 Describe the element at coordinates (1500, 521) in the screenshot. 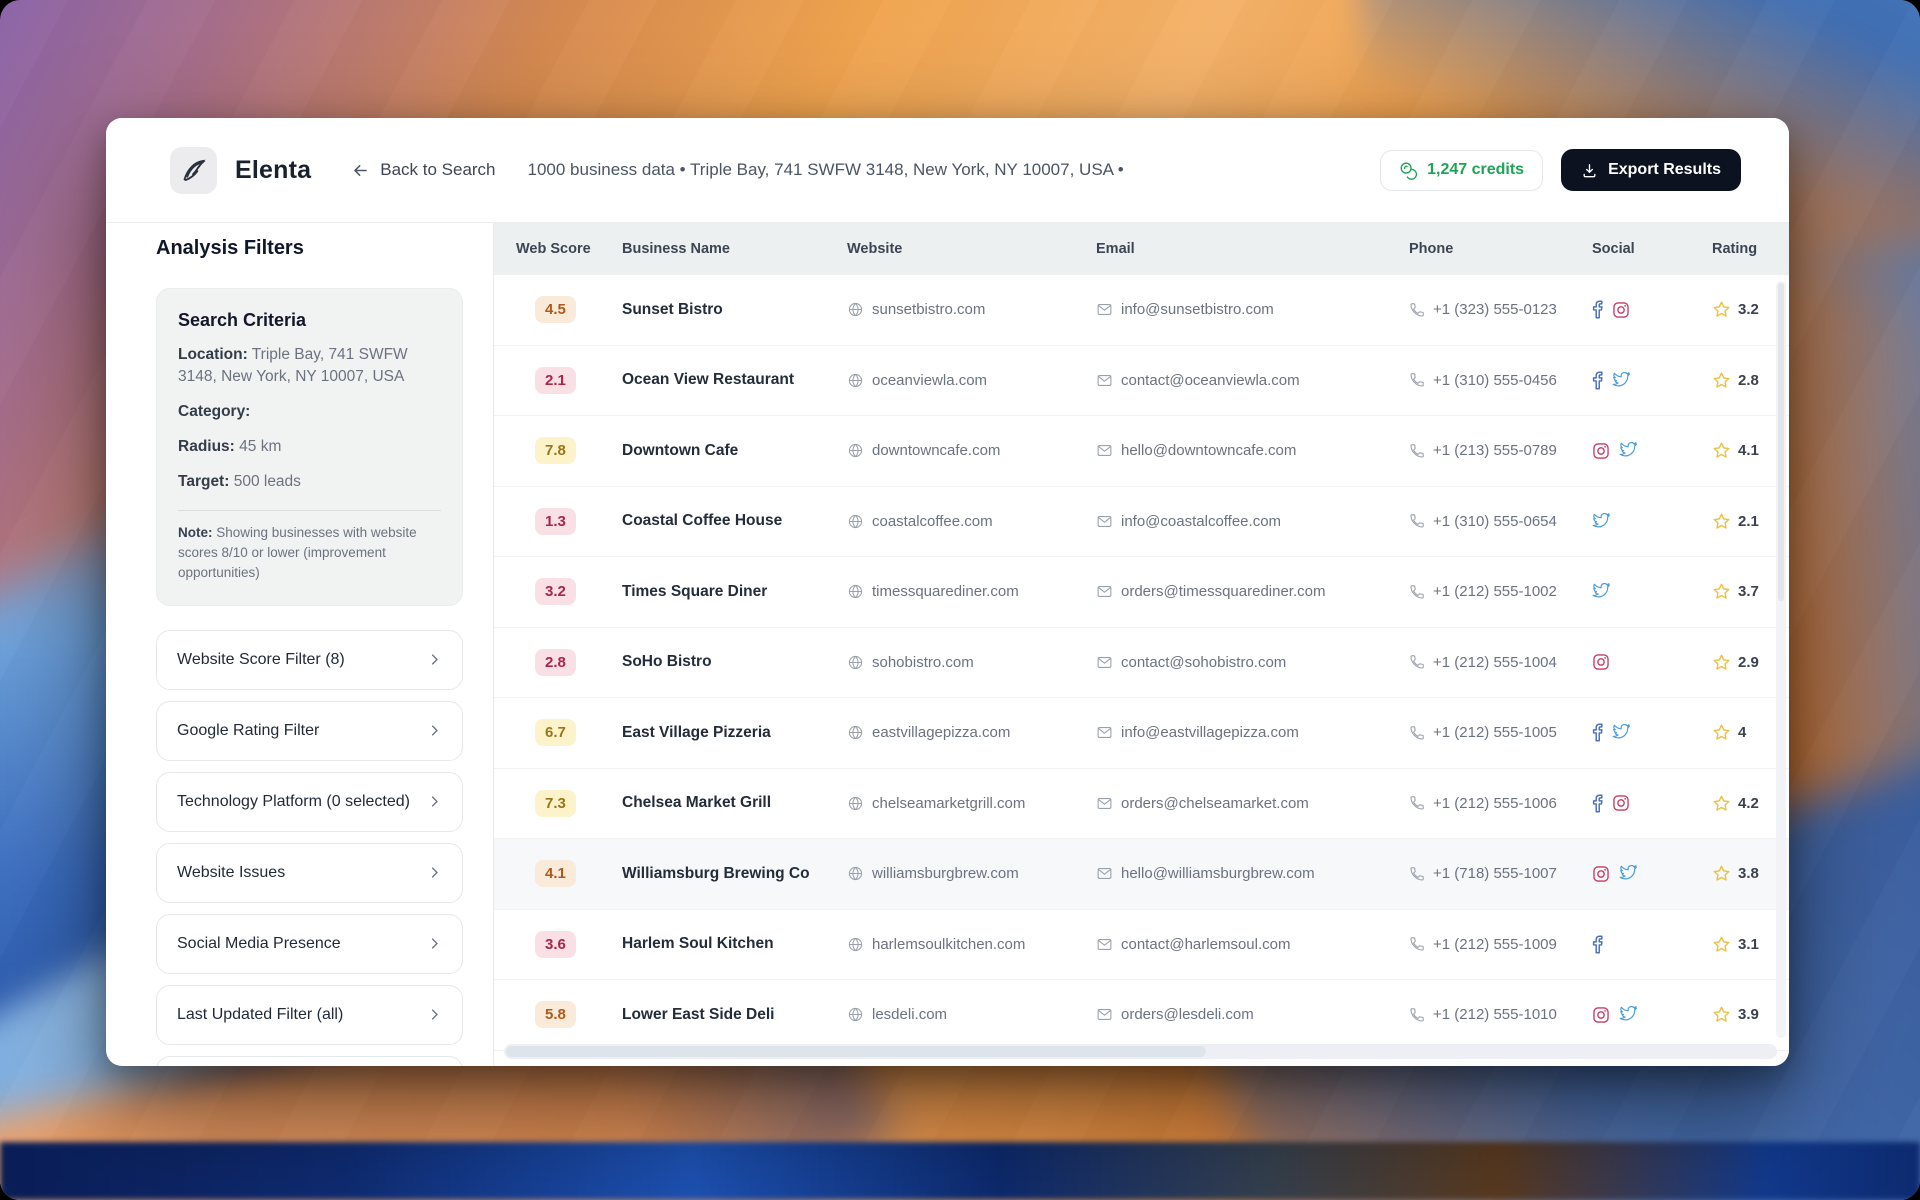

I see `phone-cell: +1 (310) 555-0654` at that location.